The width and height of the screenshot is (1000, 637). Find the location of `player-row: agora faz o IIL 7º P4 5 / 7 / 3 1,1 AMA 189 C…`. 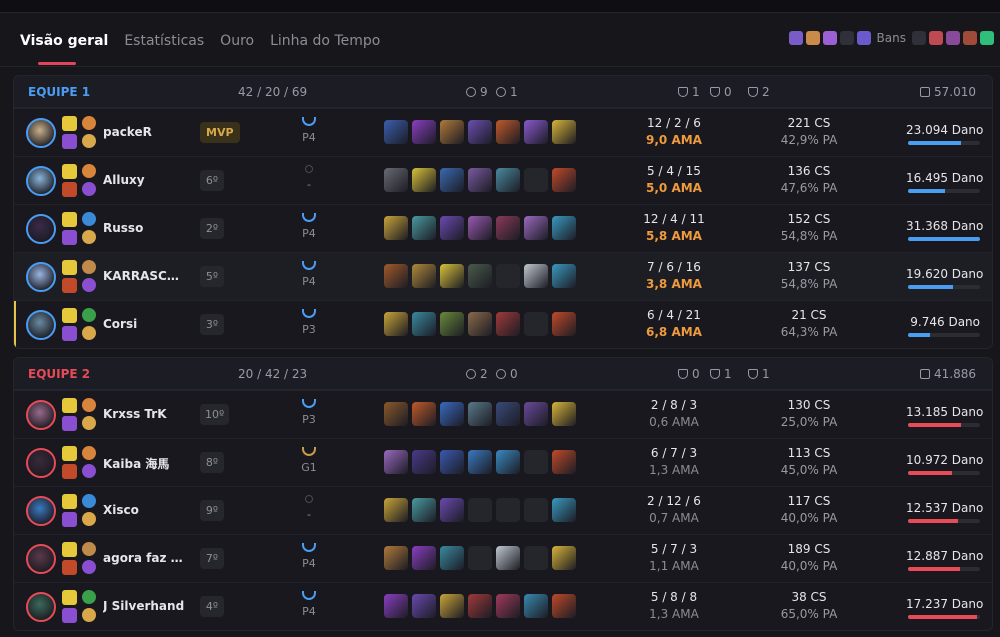

player-row: agora faz o IIL 7º P4 5 / 7 / 3 1,1 AMA 189 C… is located at coordinates (503, 558).